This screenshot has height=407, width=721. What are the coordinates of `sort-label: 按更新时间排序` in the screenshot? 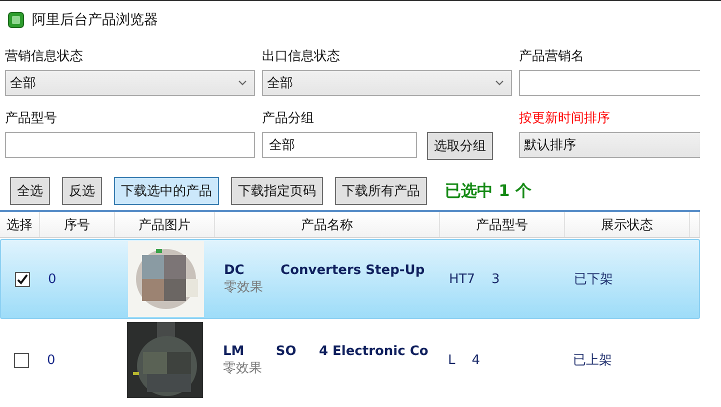 It's located at (565, 119).